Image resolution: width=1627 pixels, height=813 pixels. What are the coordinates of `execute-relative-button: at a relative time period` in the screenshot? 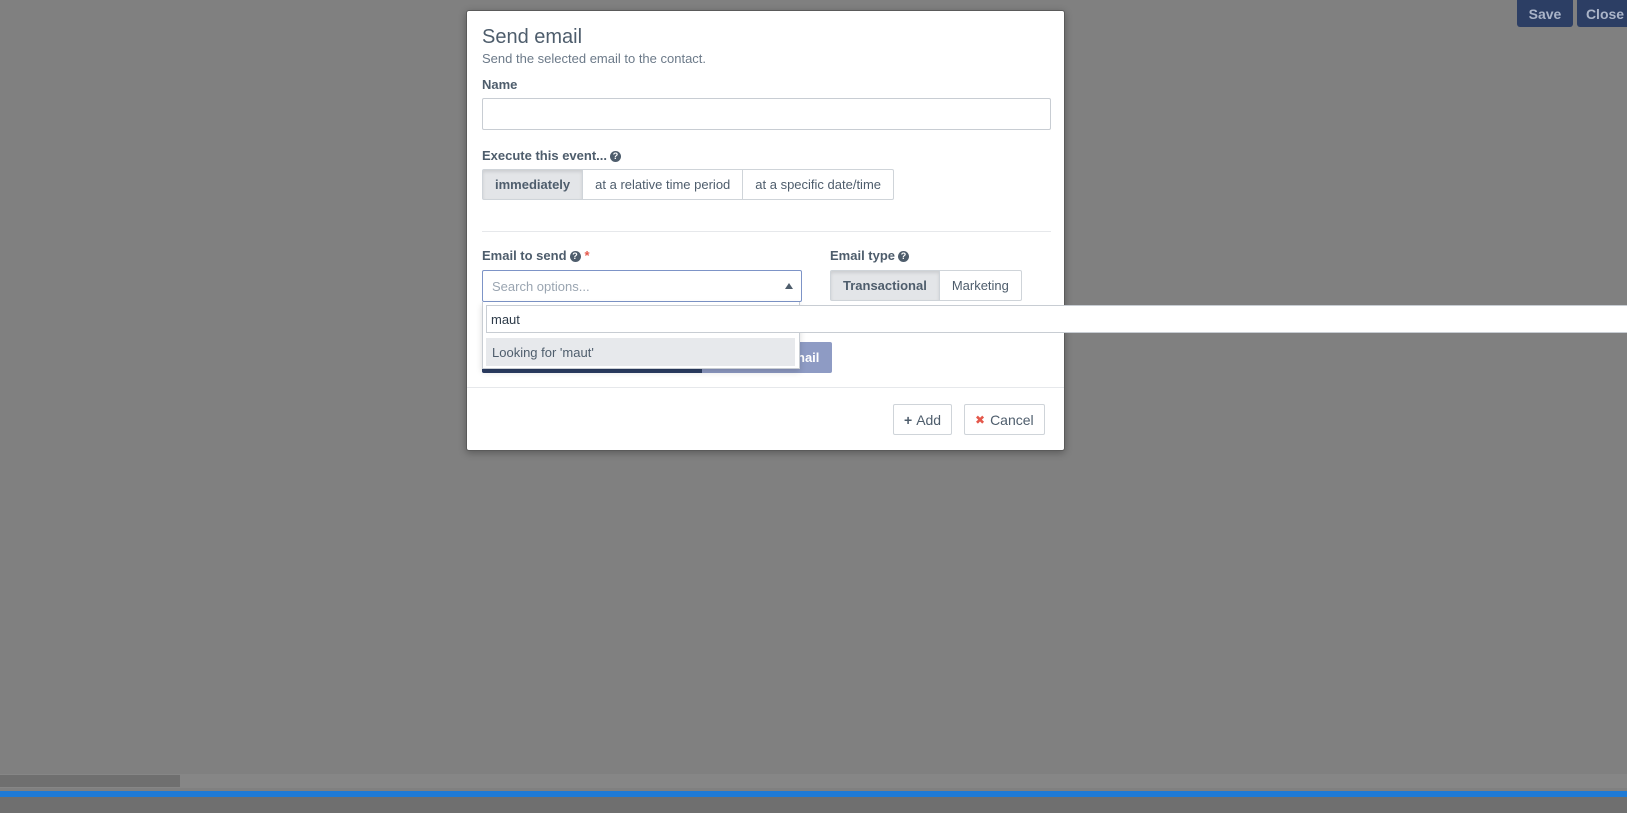 It's located at (663, 184).